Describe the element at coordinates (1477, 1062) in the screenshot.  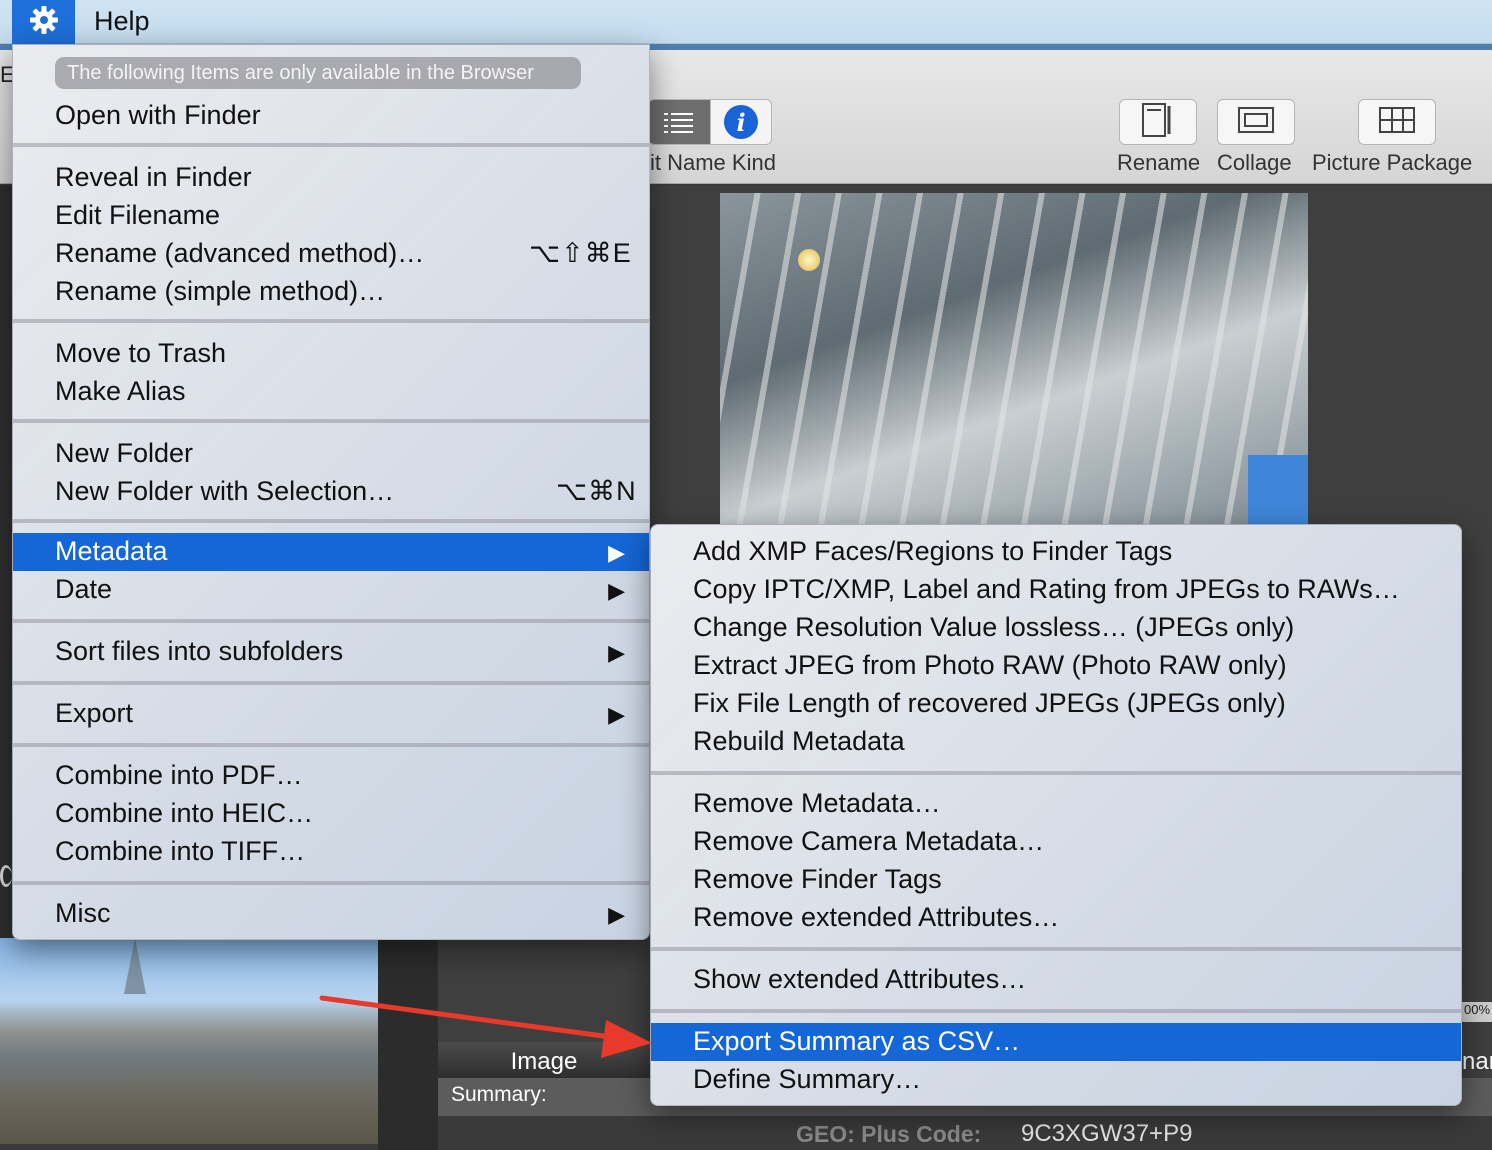
I see `right-tab-fragment: nar` at that location.